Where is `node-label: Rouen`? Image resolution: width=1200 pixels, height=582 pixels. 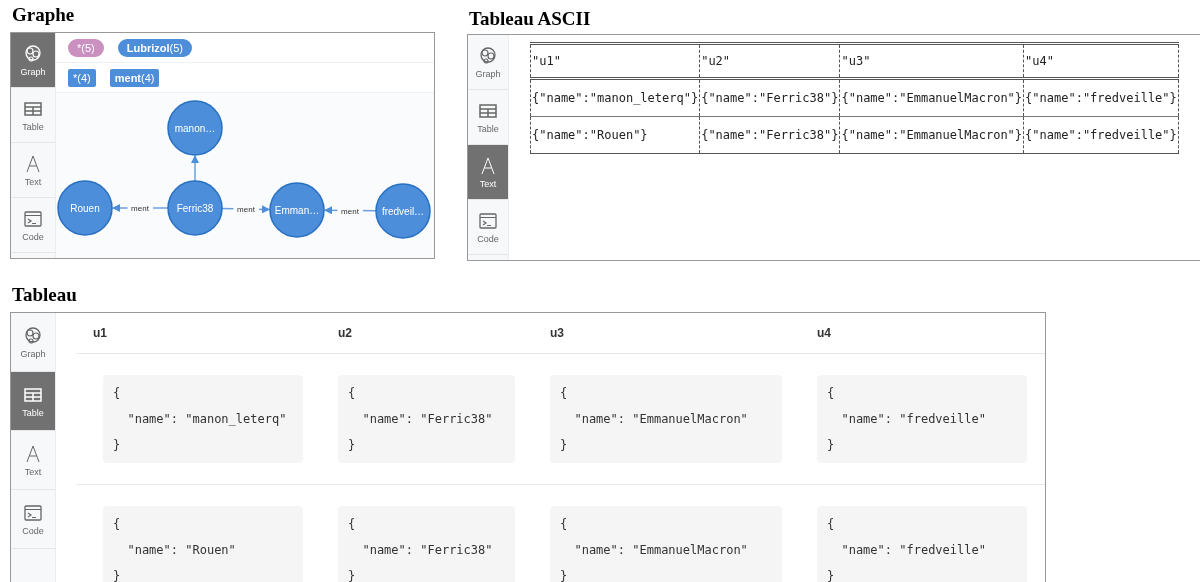
node-label: Rouen is located at coordinates (85, 208).